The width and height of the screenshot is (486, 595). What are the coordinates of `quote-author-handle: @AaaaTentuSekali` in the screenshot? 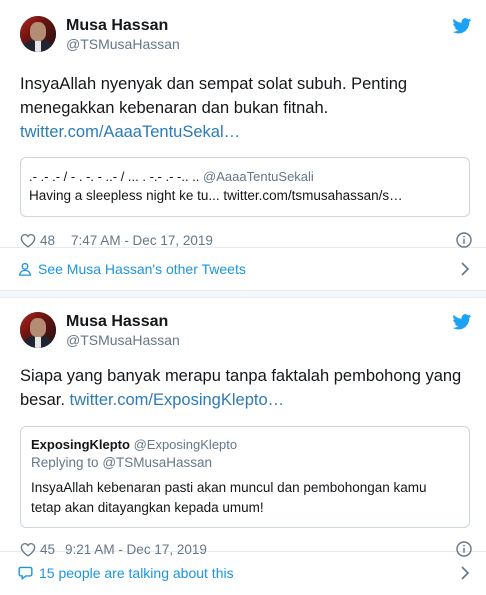 It's located at (258, 176).